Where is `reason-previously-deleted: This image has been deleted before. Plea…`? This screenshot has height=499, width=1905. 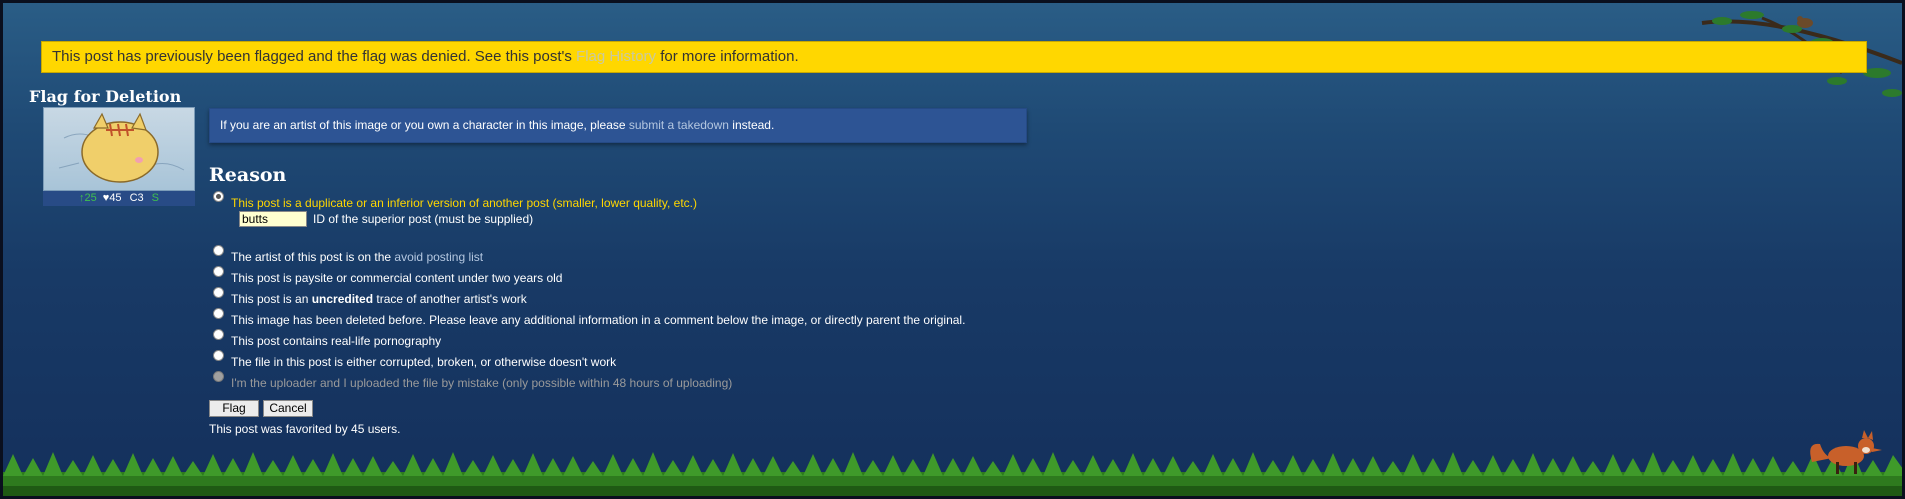
reason-previously-deleted: This image has been deleted before. Plea… is located at coordinates (589, 317).